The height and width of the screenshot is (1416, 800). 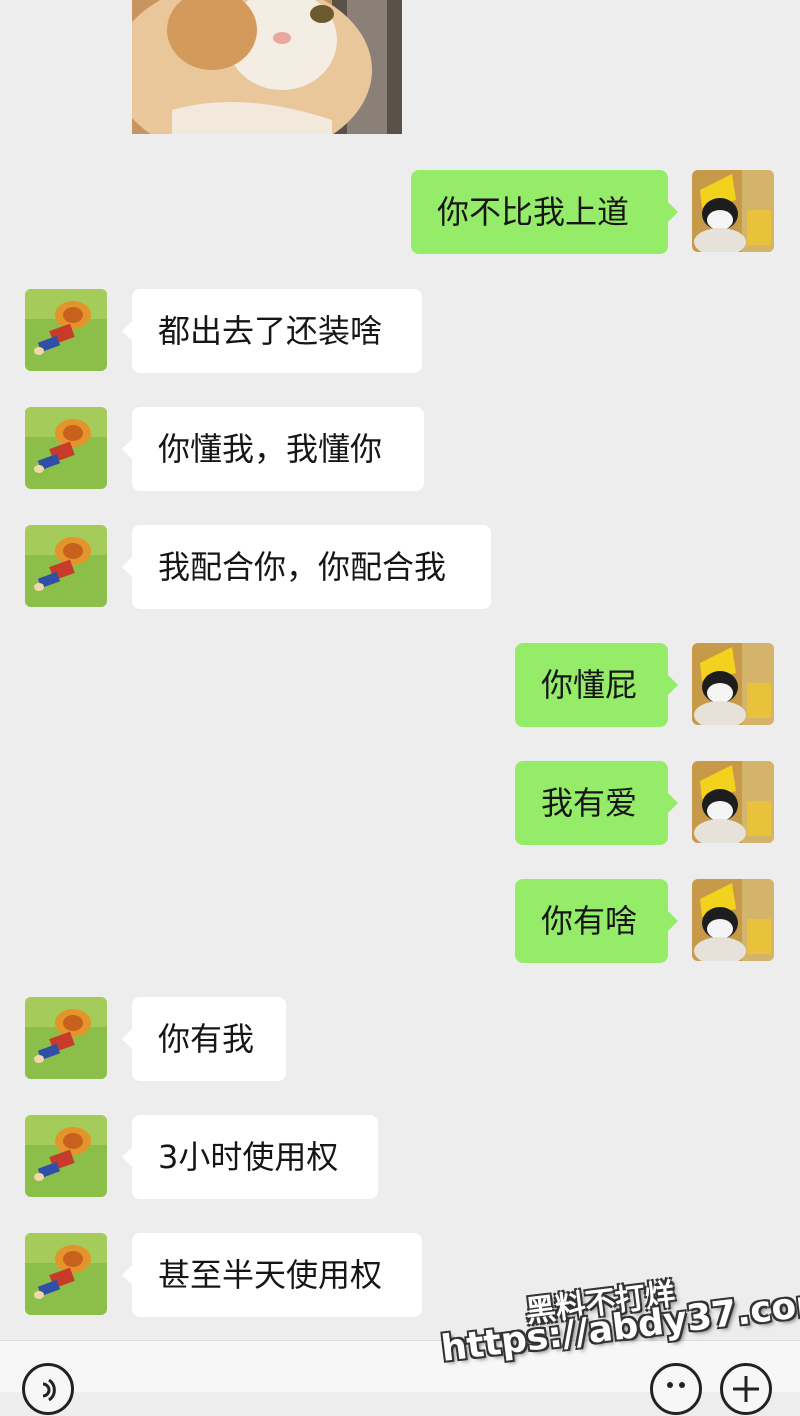 I want to click on message-bubble-sent: 我有爱, so click(x=596, y=803).